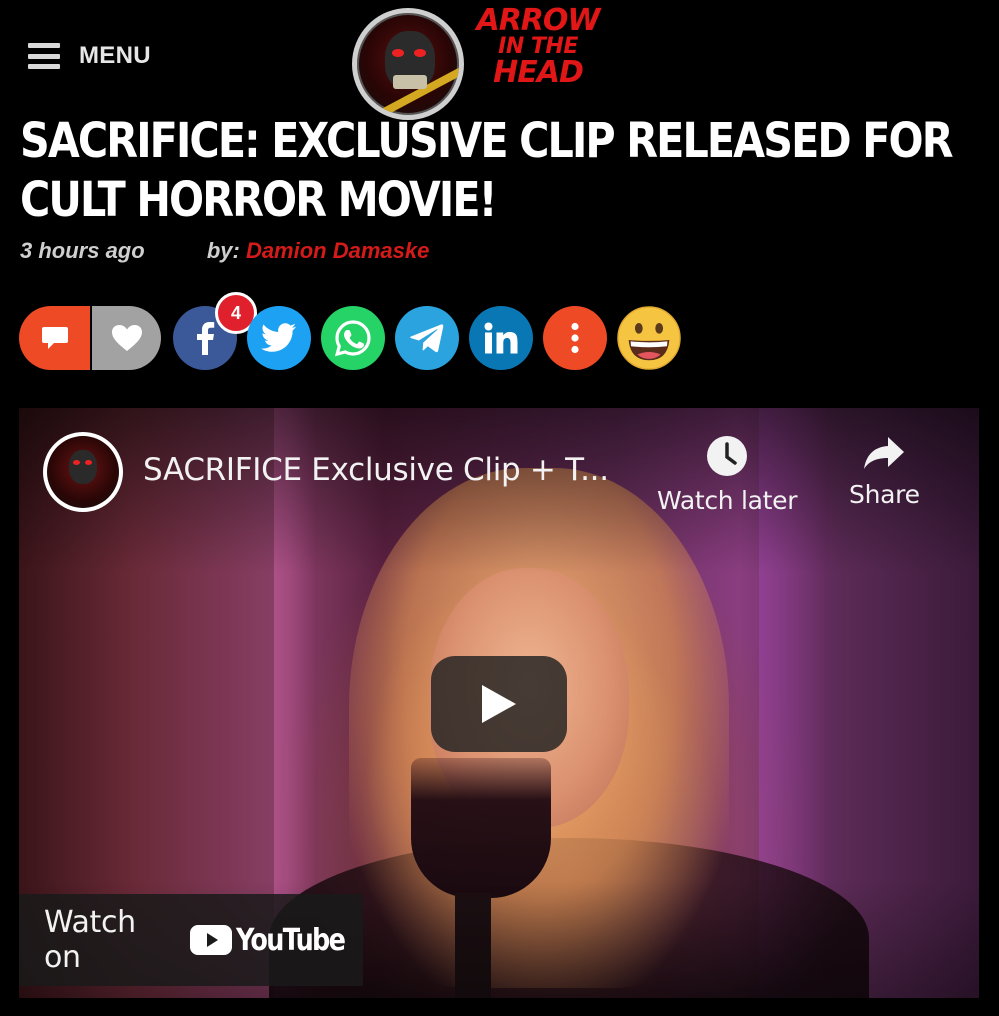 This screenshot has height=1016, width=999. Describe the element at coordinates (884, 453) in the screenshot. I see `share-arrow-icon` at that location.